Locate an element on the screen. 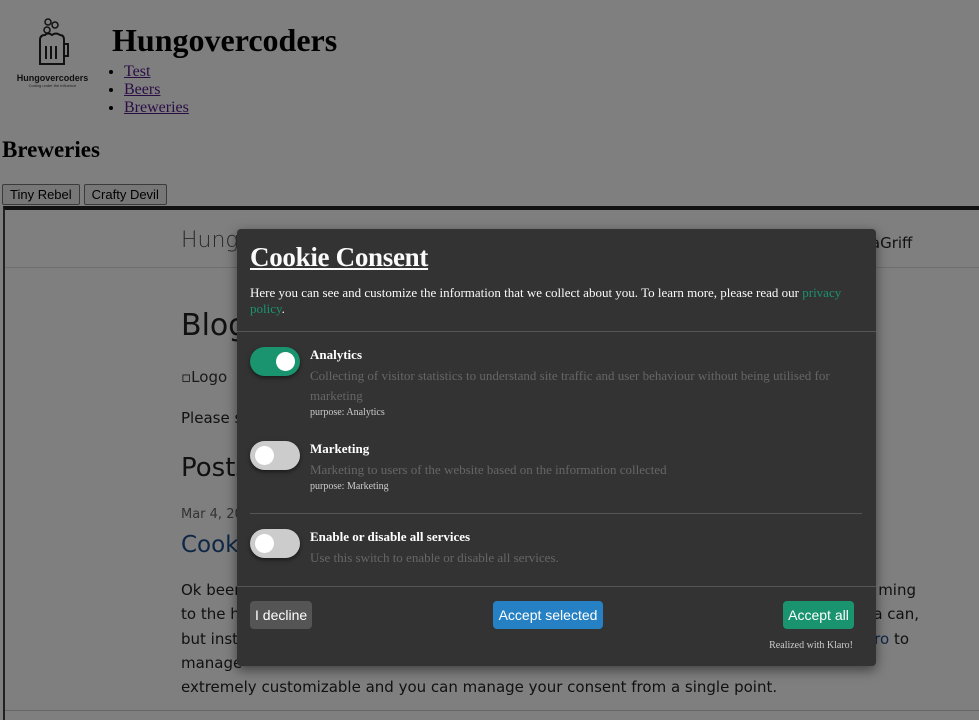  service-purpose: purpose: Marketing is located at coordinates (349, 486).